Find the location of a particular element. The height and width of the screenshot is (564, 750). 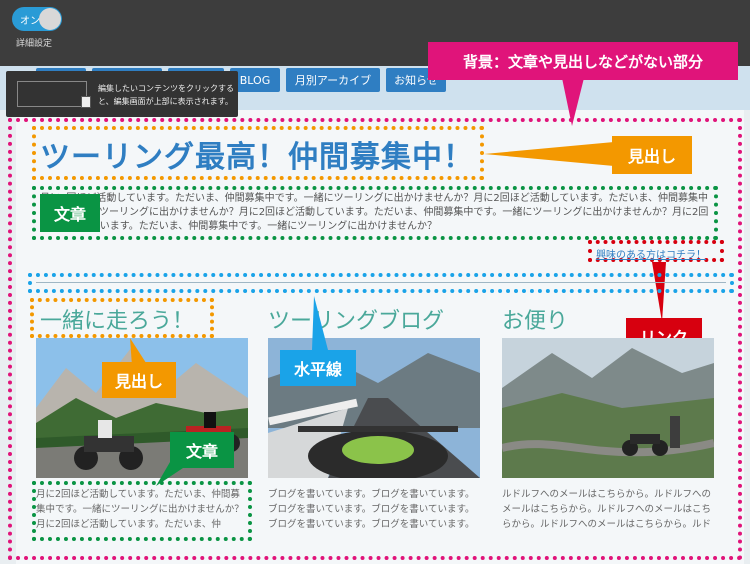

callout-background-pointer is located at coordinates (573, 102).